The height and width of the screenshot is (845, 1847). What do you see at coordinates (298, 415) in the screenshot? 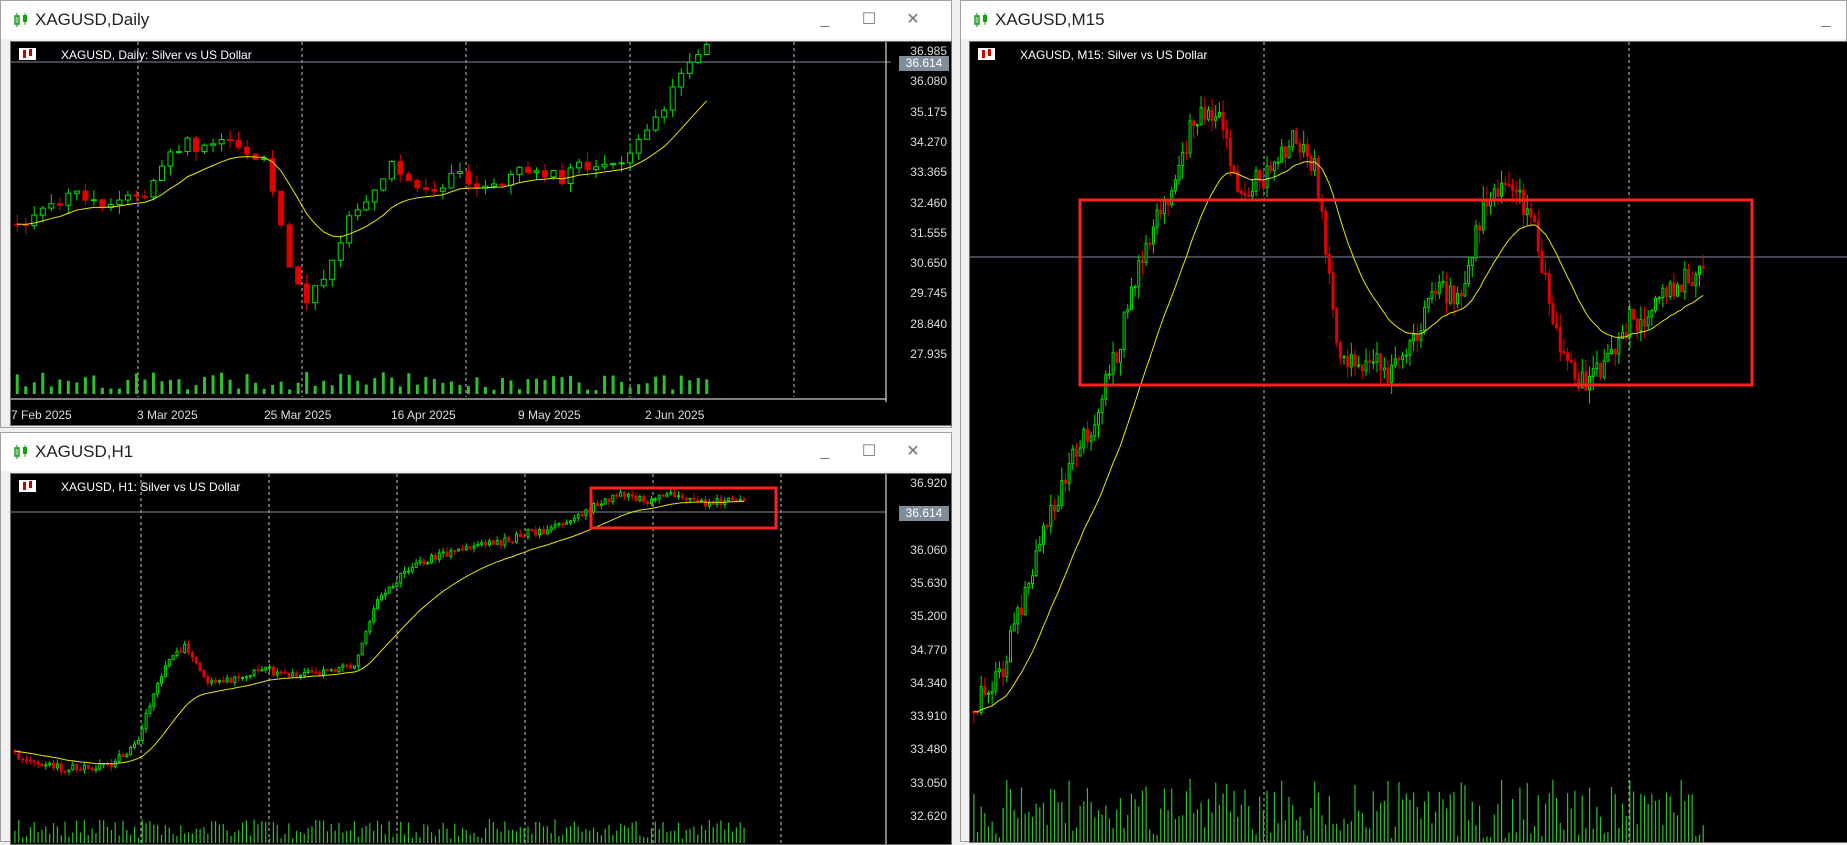
I see `time-axis-label: 25 Mar 2025` at bounding box center [298, 415].